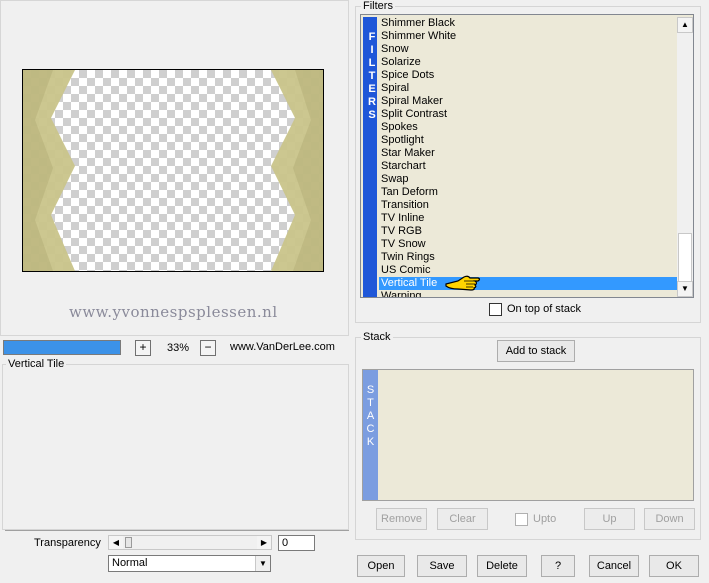 This screenshot has width=709, height=583. What do you see at coordinates (544, 309) in the screenshot?
I see `on-top-label: On top of stack` at bounding box center [544, 309].